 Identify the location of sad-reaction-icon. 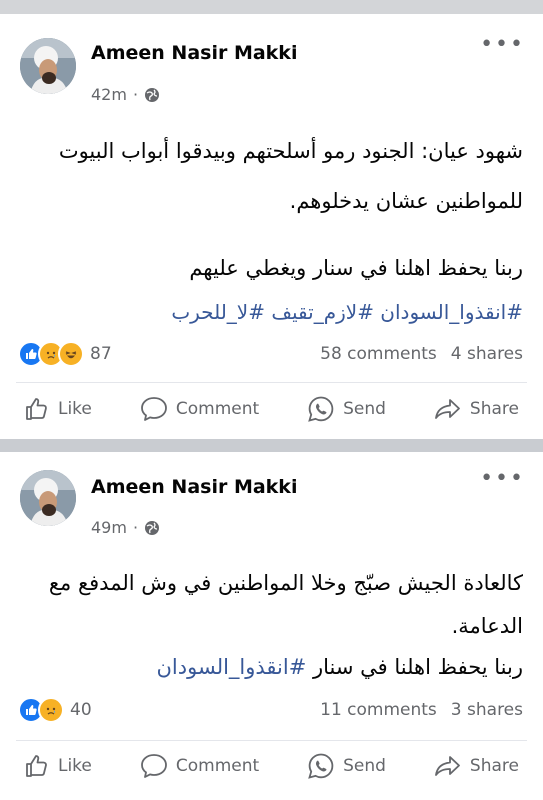
(51, 710).